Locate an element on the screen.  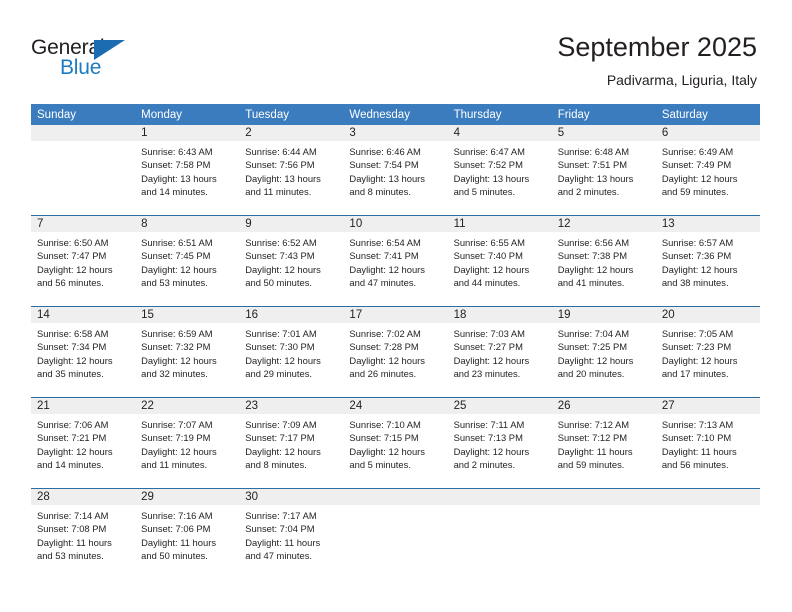
day-detail-line: and 50 minutes. is located at coordinates (278, 283).